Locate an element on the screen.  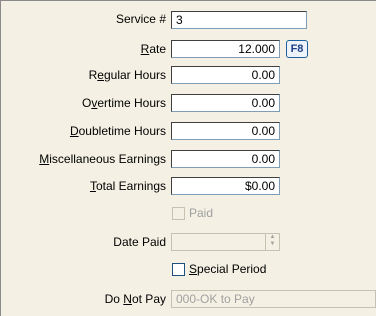
regular-hours-input: 0.00 is located at coordinates (225, 75).